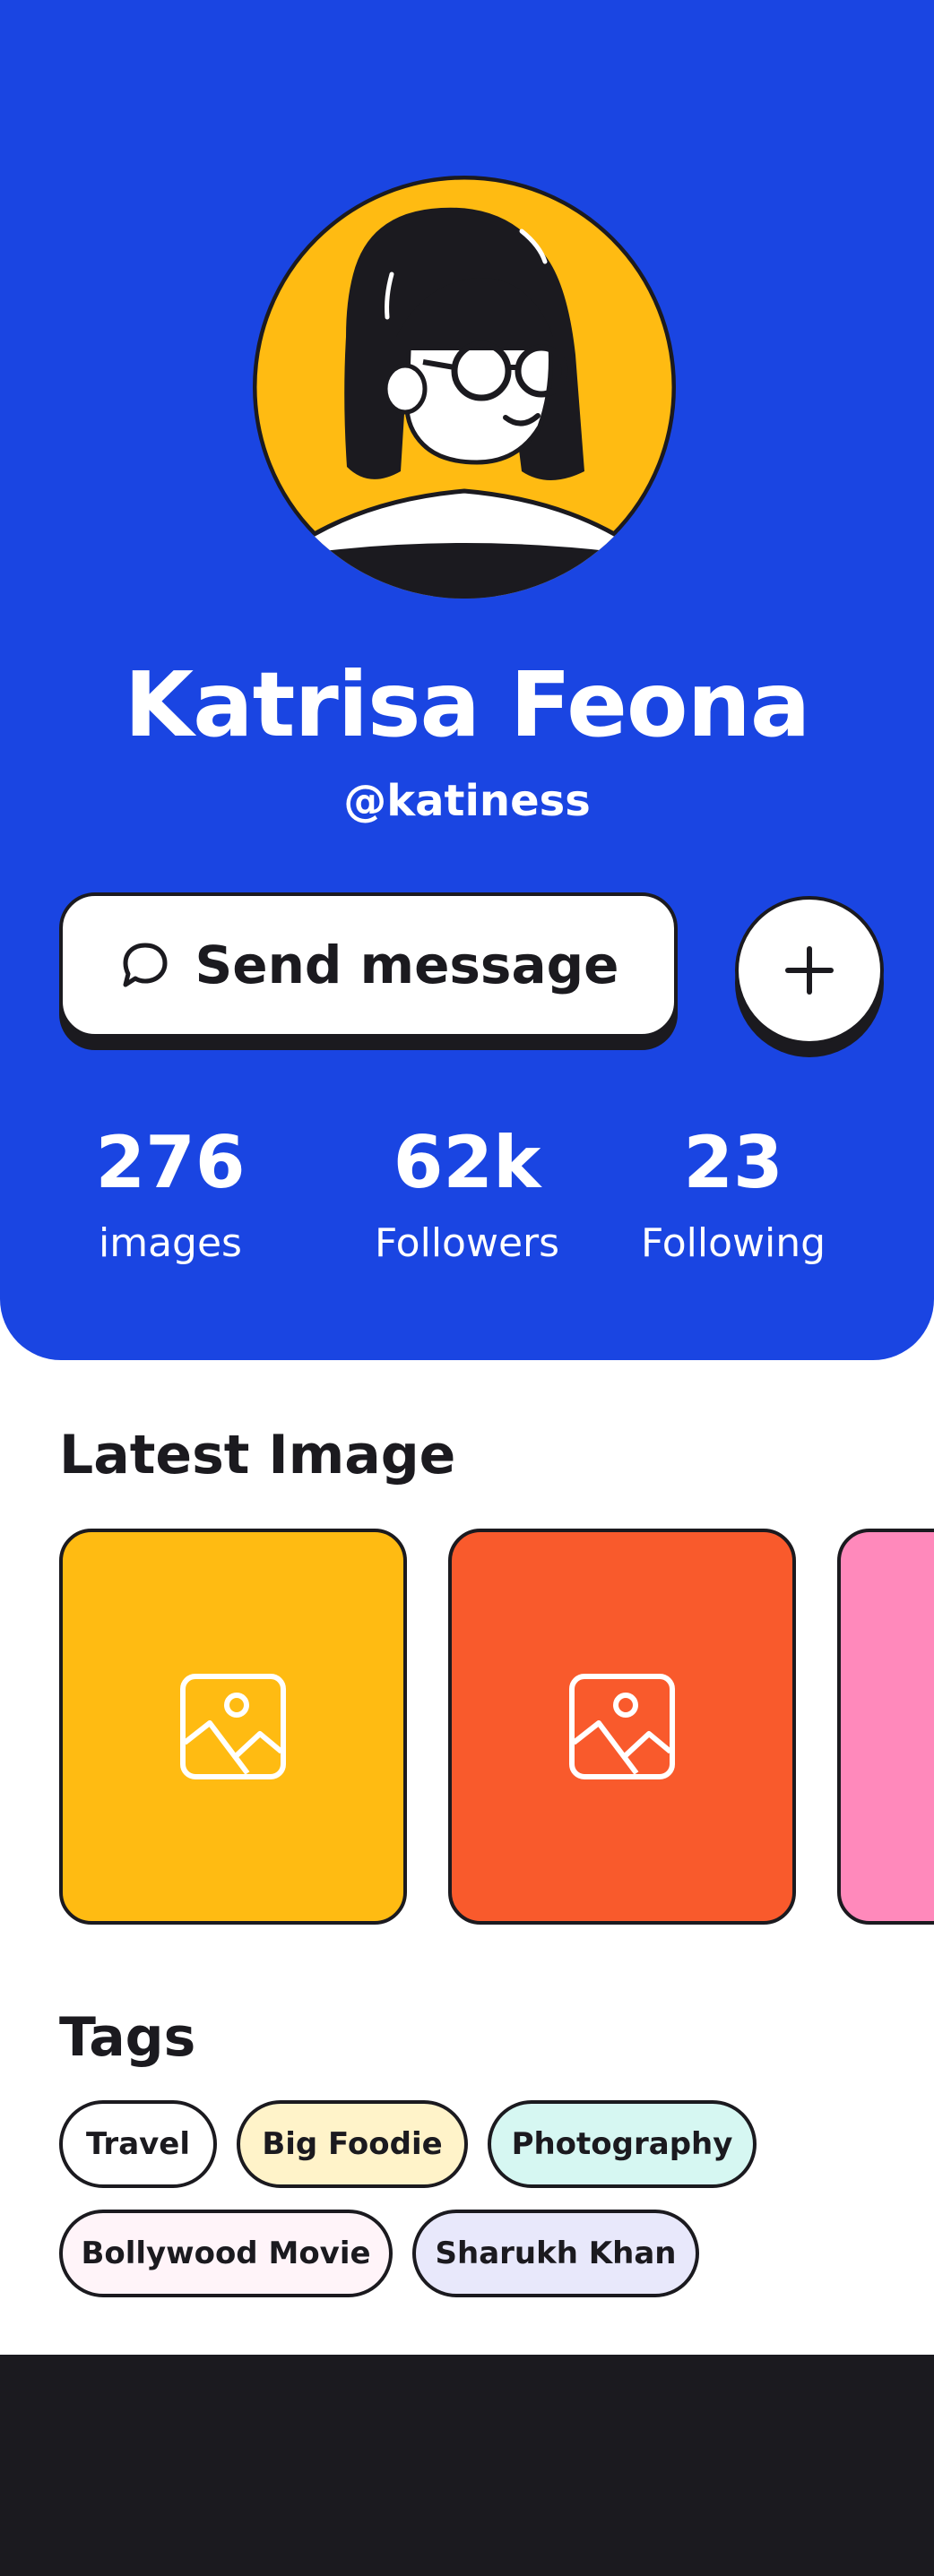  What do you see at coordinates (467, 1162) in the screenshot?
I see `stat-value: 62k` at bounding box center [467, 1162].